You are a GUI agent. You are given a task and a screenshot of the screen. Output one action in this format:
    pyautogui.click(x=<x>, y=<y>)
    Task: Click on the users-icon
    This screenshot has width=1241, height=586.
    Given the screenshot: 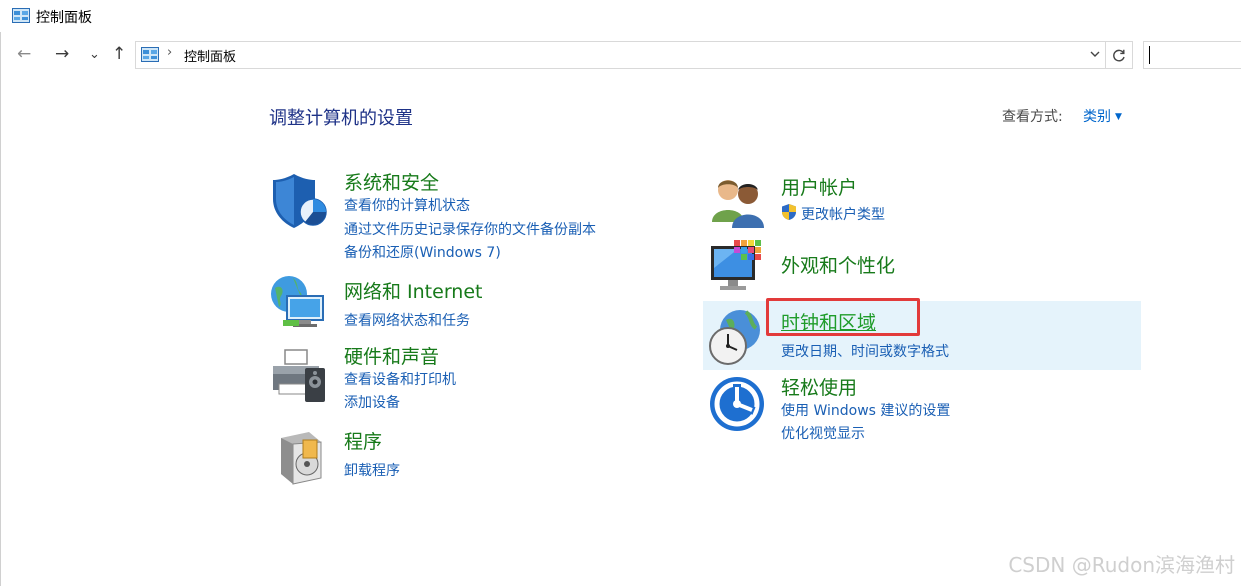 What is the action you would take?
    pyautogui.click(x=737, y=203)
    